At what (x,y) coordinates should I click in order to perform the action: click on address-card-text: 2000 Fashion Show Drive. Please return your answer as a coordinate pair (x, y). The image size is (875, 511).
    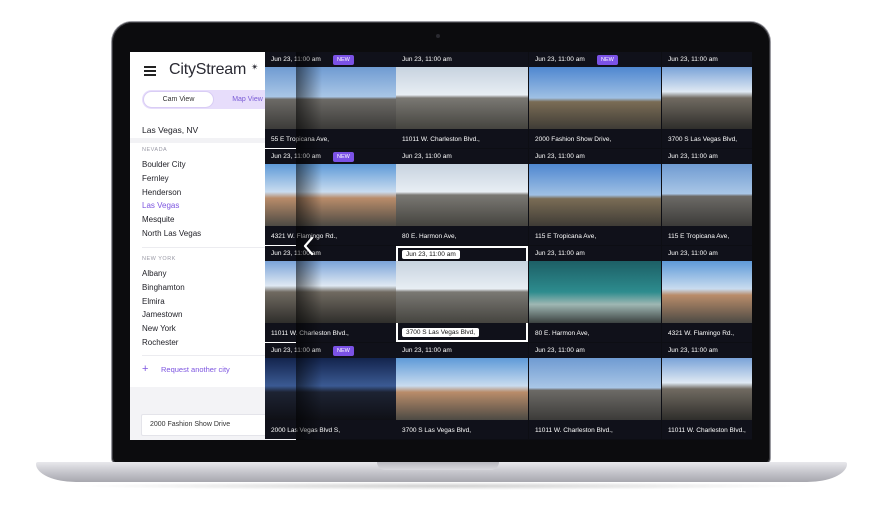
    Looking at the image, I should click on (190, 424).